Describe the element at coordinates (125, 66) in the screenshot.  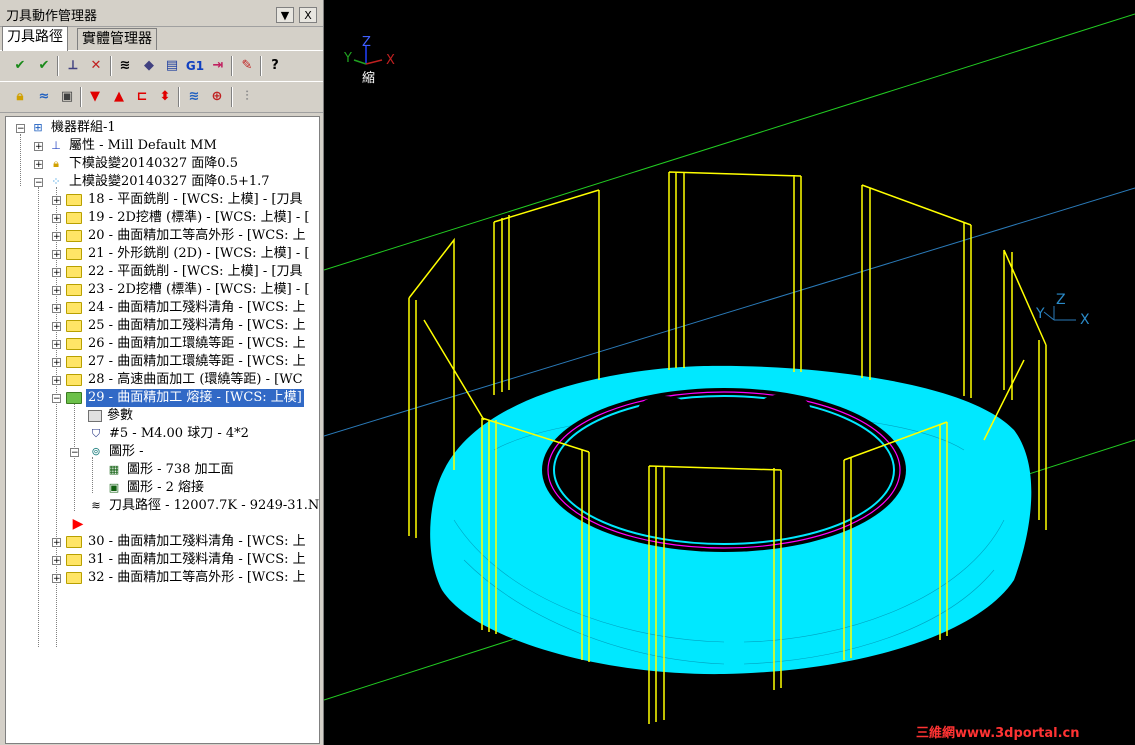
I see `backplot-icon: ≋` at that location.